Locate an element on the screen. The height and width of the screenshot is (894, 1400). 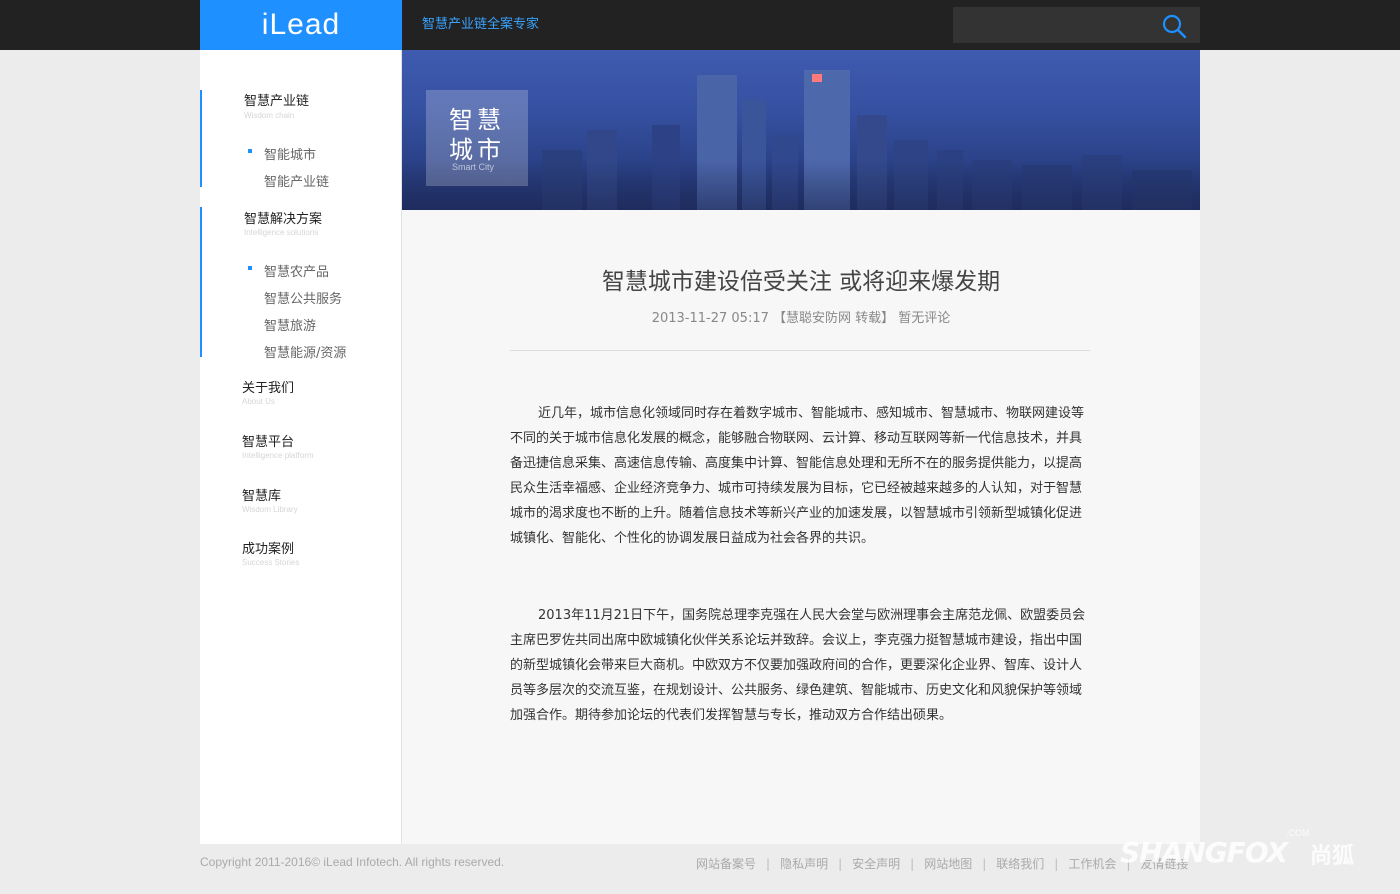
sidebar-item-public-service: 智慧公共服务 is located at coordinates (303, 297).